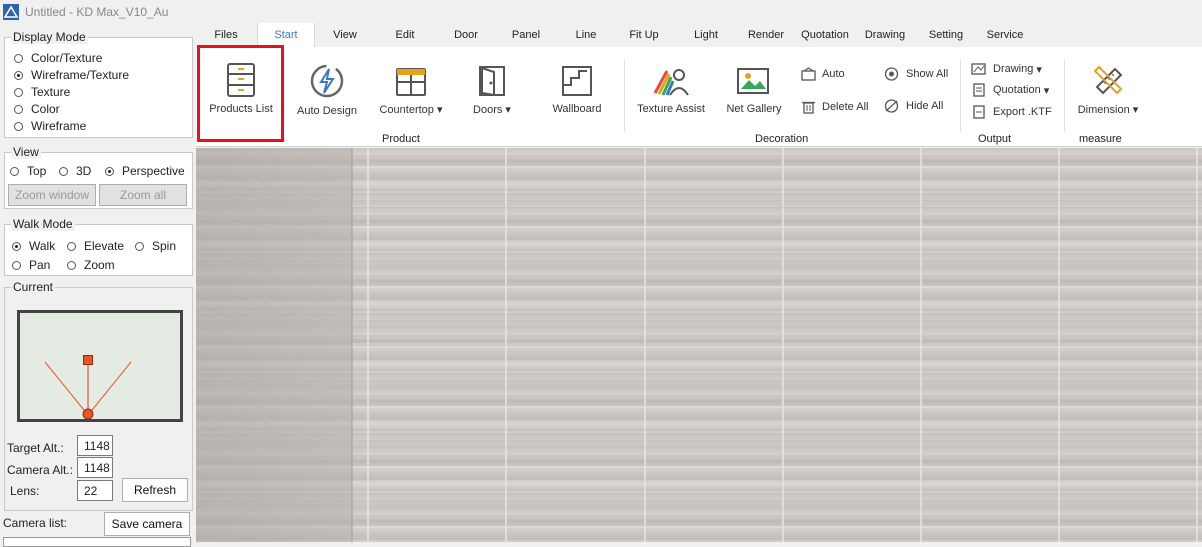 This screenshot has width=1202, height=547. What do you see at coordinates (808, 107) in the screenshot?
I see `trash-icon` at bounding box center [808, 107].